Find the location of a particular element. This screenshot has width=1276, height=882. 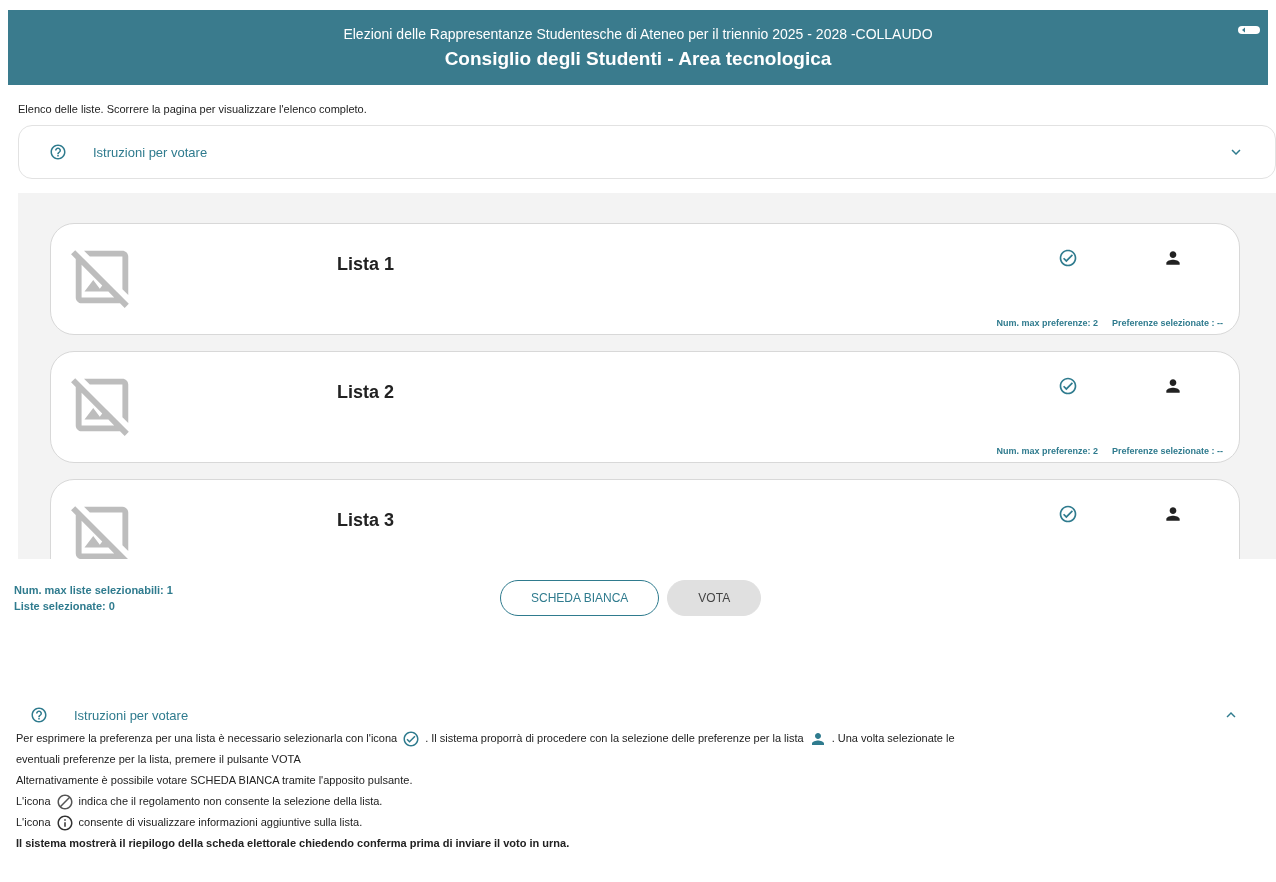

election-subtitle: Elezioni delle Rappresentanze Studentesche di Ateneo per il triennio 2025 - 2028 -COLLAUDO is located at coordinates (638, 33).